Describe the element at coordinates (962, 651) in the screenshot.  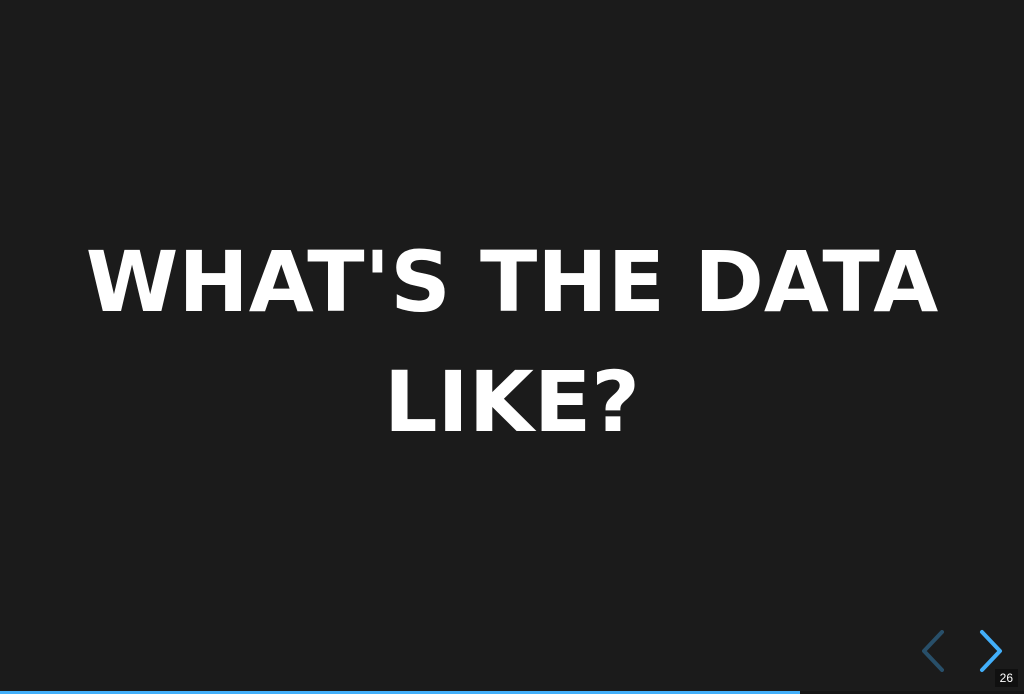
I see `navigation-controls` at that location.